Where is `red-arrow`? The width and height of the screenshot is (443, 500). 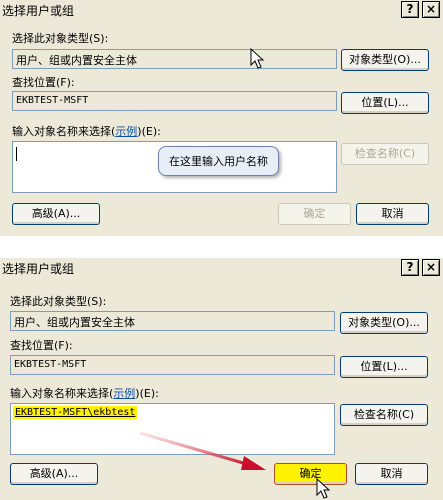
red-arrow is located at coordinates (202, 450).